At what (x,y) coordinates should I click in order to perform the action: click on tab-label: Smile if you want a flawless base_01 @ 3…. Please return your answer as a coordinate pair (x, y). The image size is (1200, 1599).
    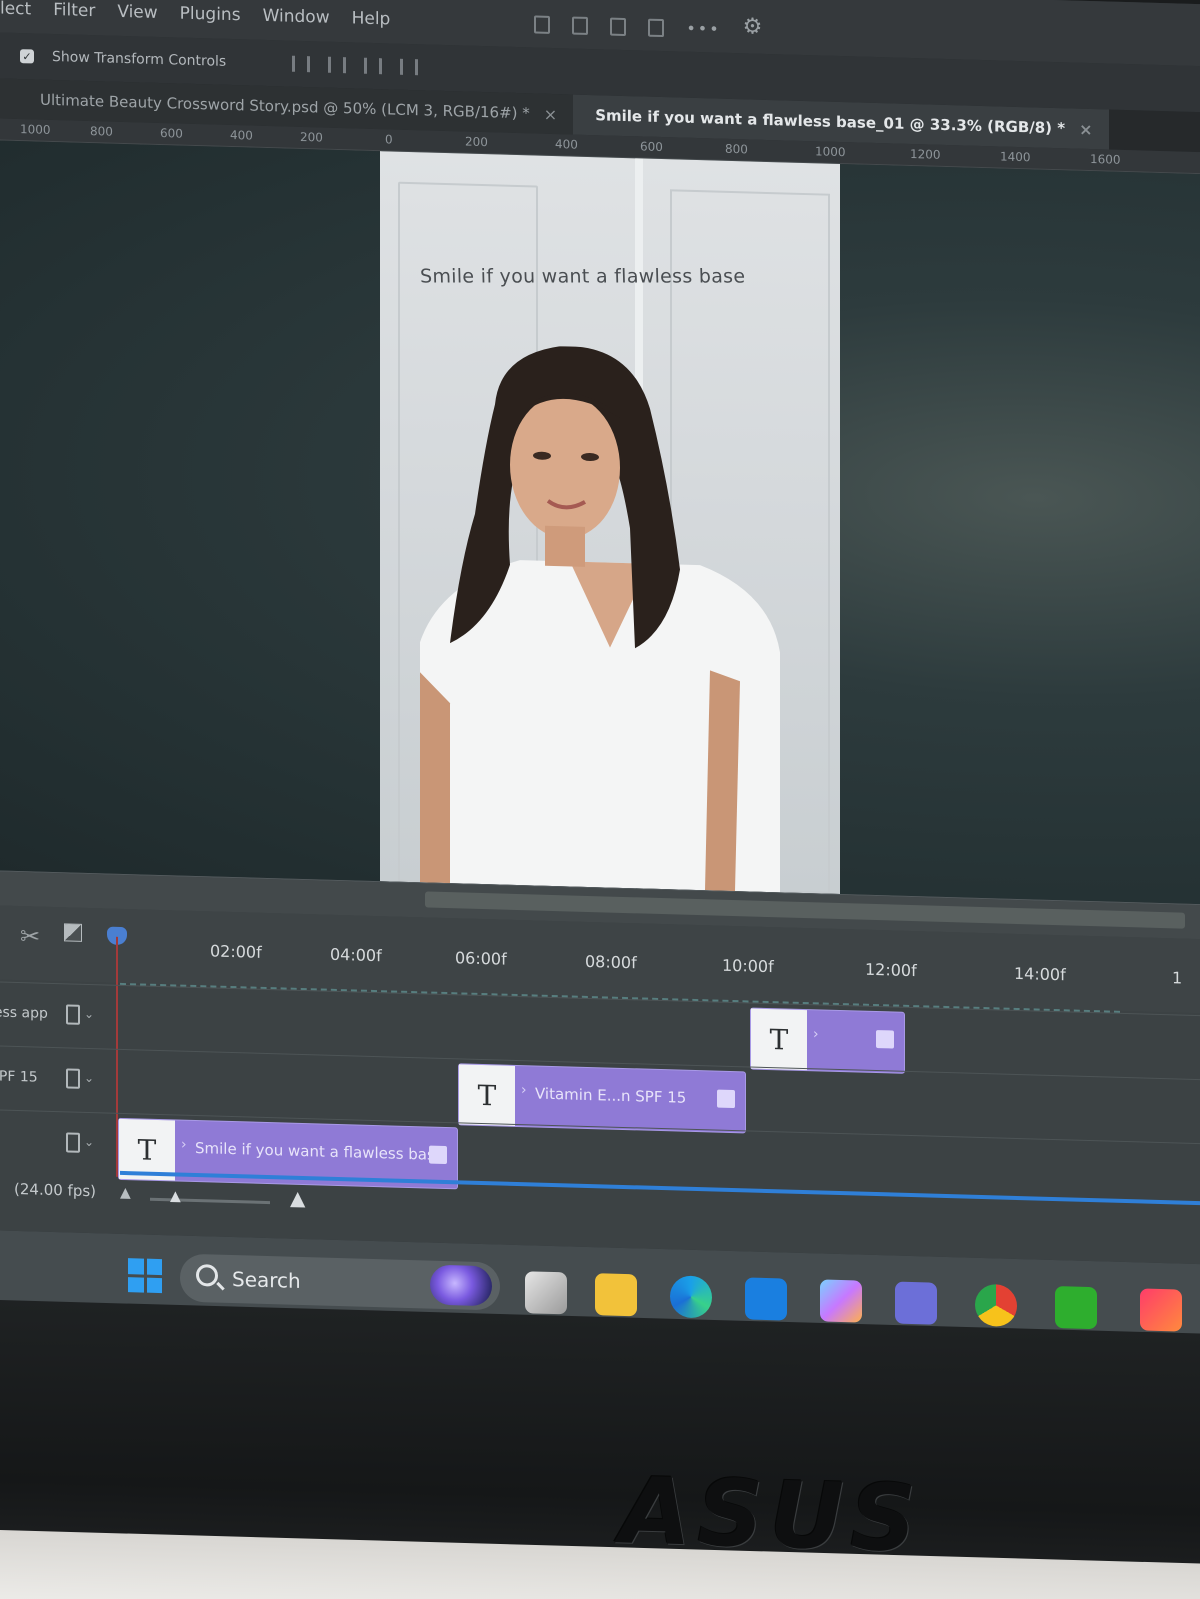
    Looking at the image, I should click on (830, 122).